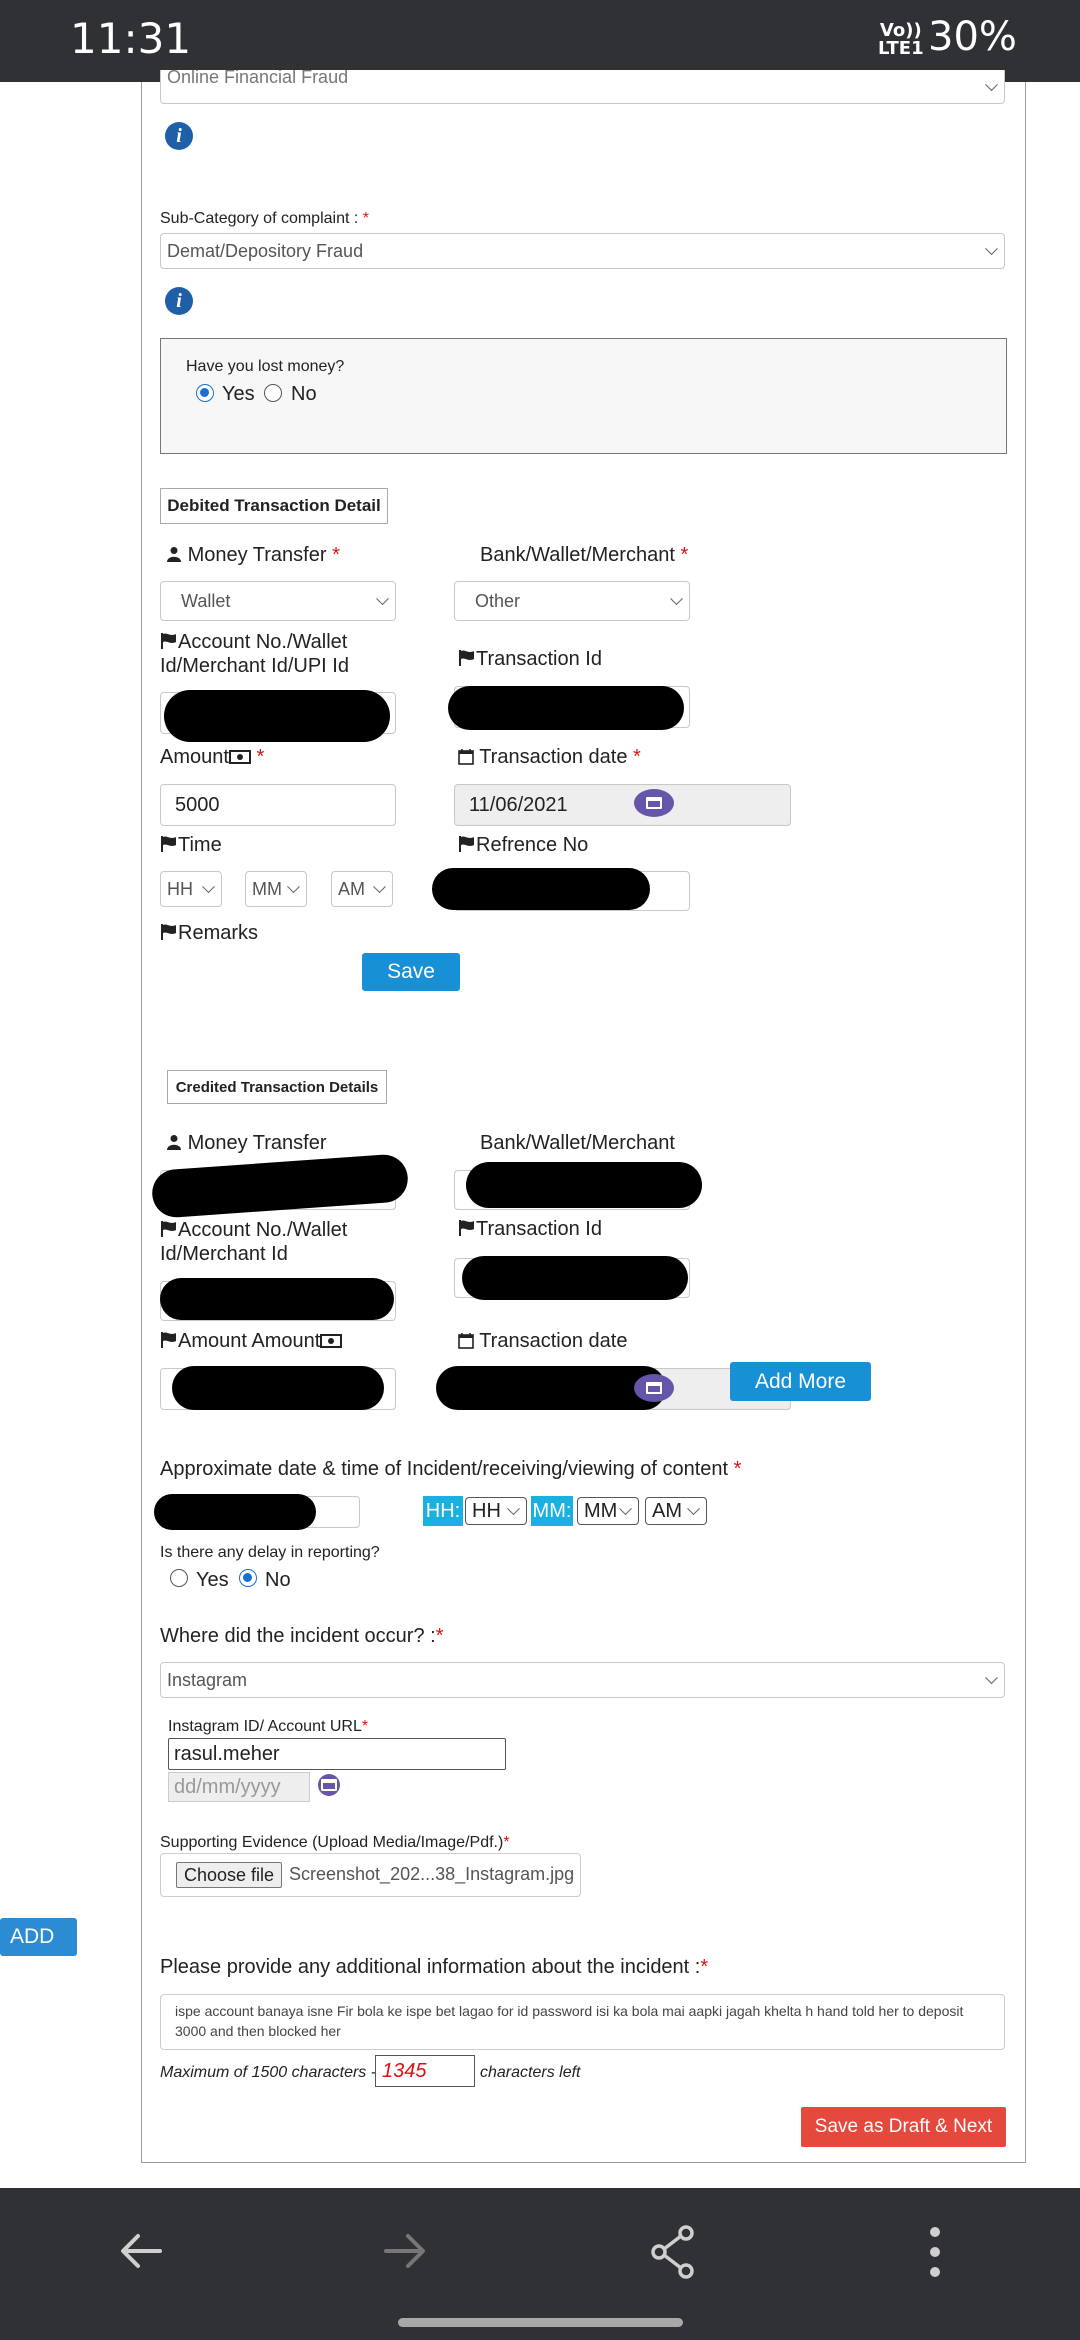 The width and height of the screenshot is (1080, 2340). Describe the element at coordinates (582, 87) in the screenshot. I see `category-select: Online Financial Fraud` at that location.